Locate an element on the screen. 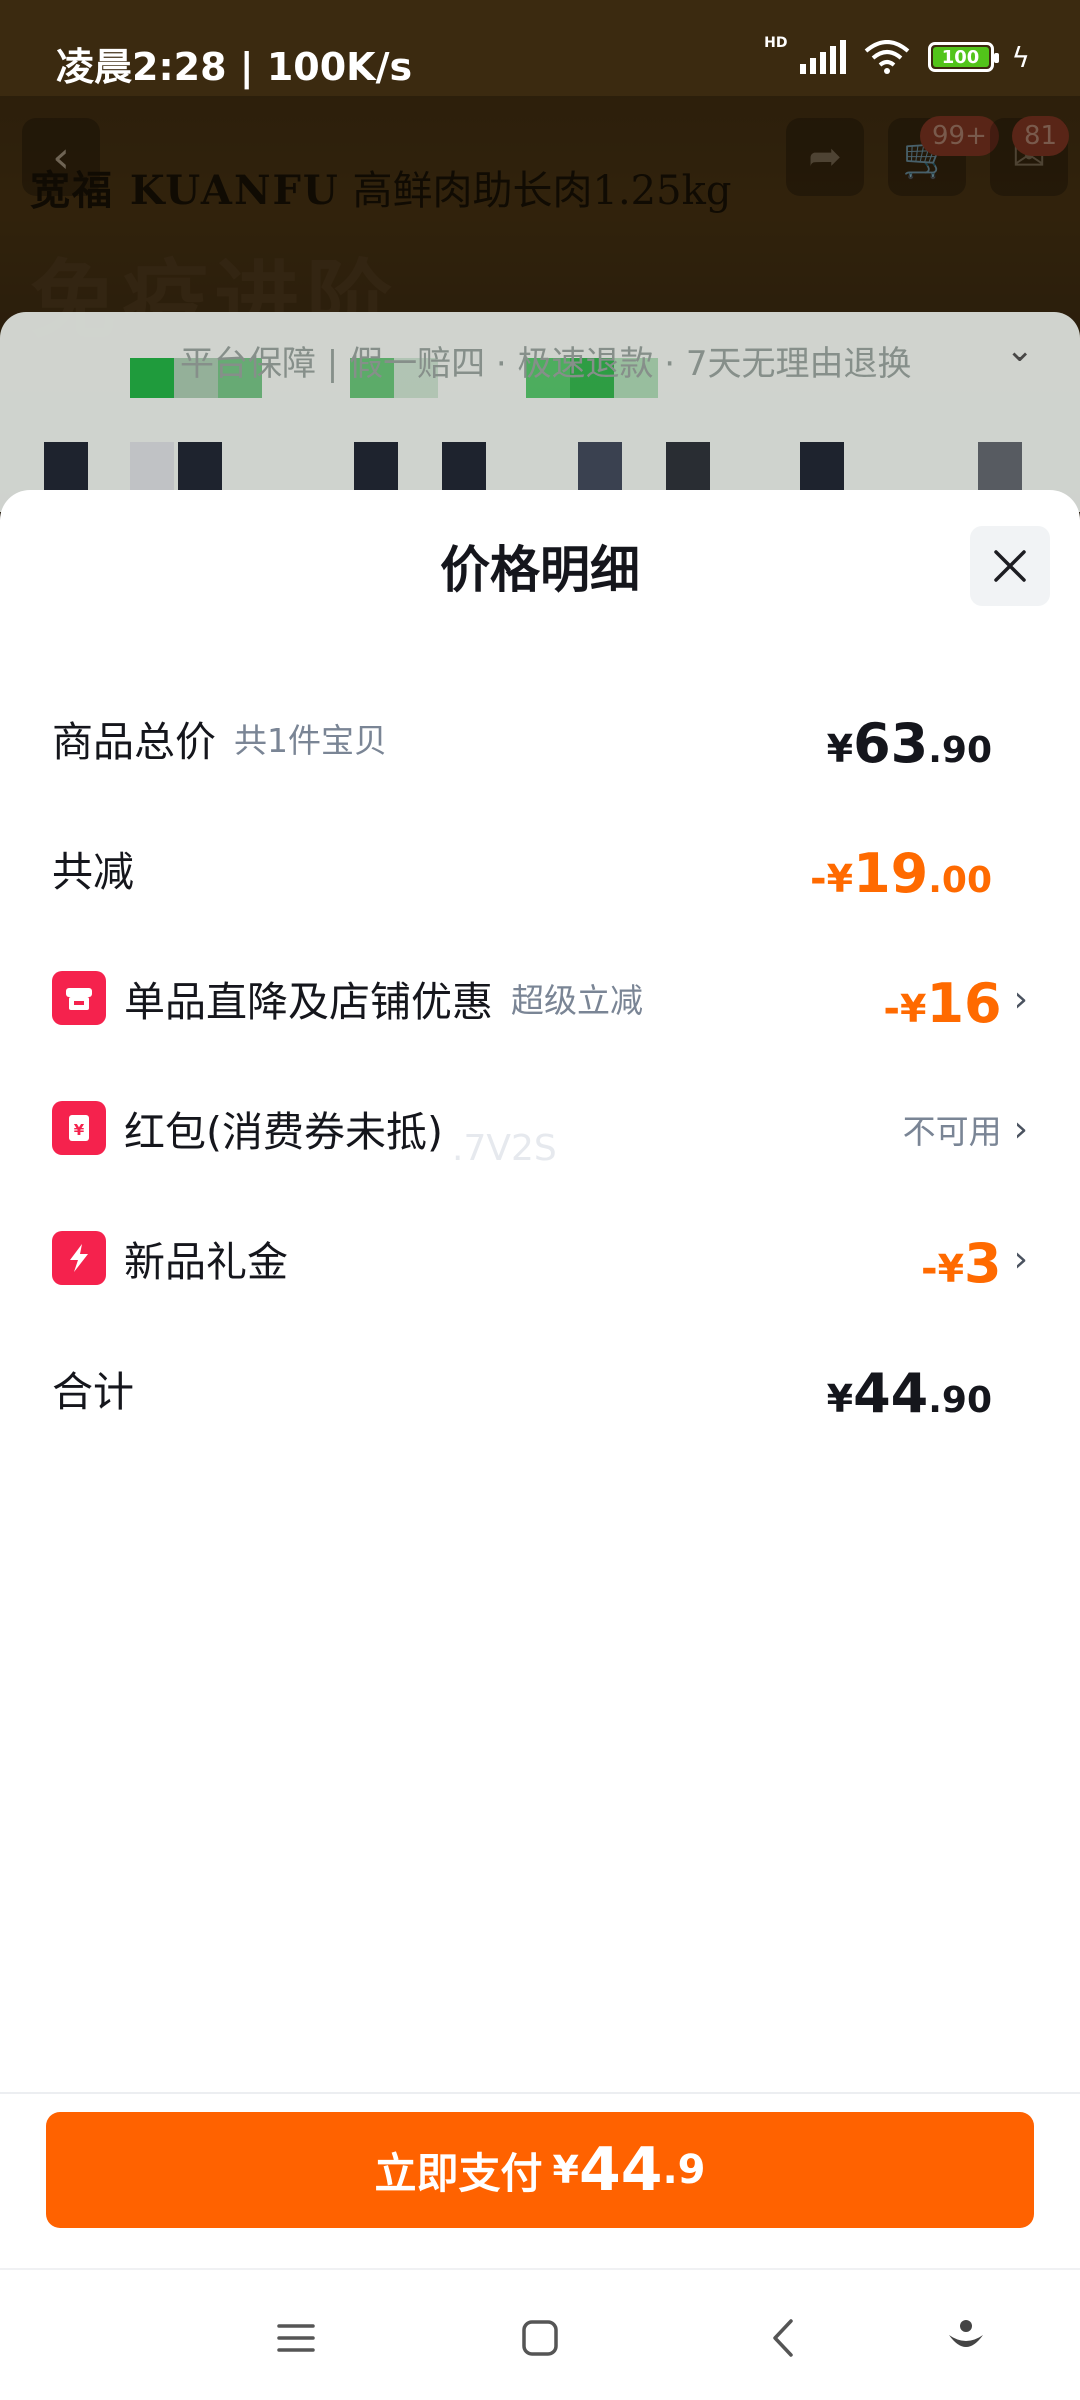  pay-button-label: 立即支付 is located at coordinates (458, 2173).